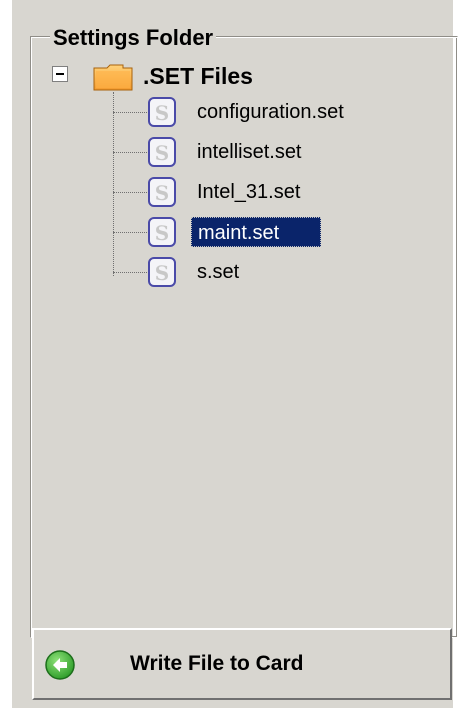 Image resolution: width=459 pixels, height=708 pixels. I want to click on tree-item-label-selected: maint.set, so click(256, 232).